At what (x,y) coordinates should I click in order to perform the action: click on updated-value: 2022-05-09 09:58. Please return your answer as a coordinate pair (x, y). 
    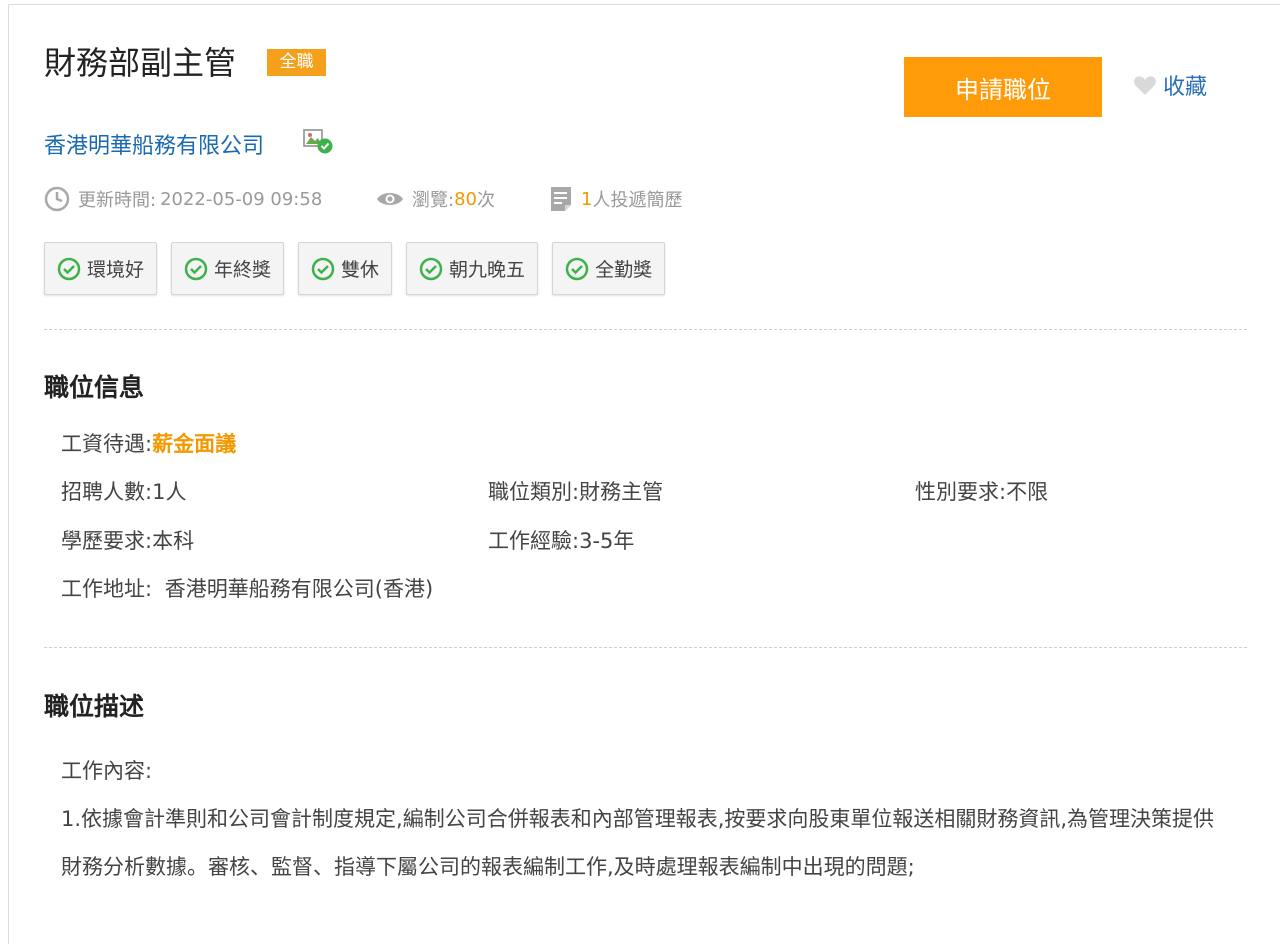
    Looking at the image, I should click on (241, 199).